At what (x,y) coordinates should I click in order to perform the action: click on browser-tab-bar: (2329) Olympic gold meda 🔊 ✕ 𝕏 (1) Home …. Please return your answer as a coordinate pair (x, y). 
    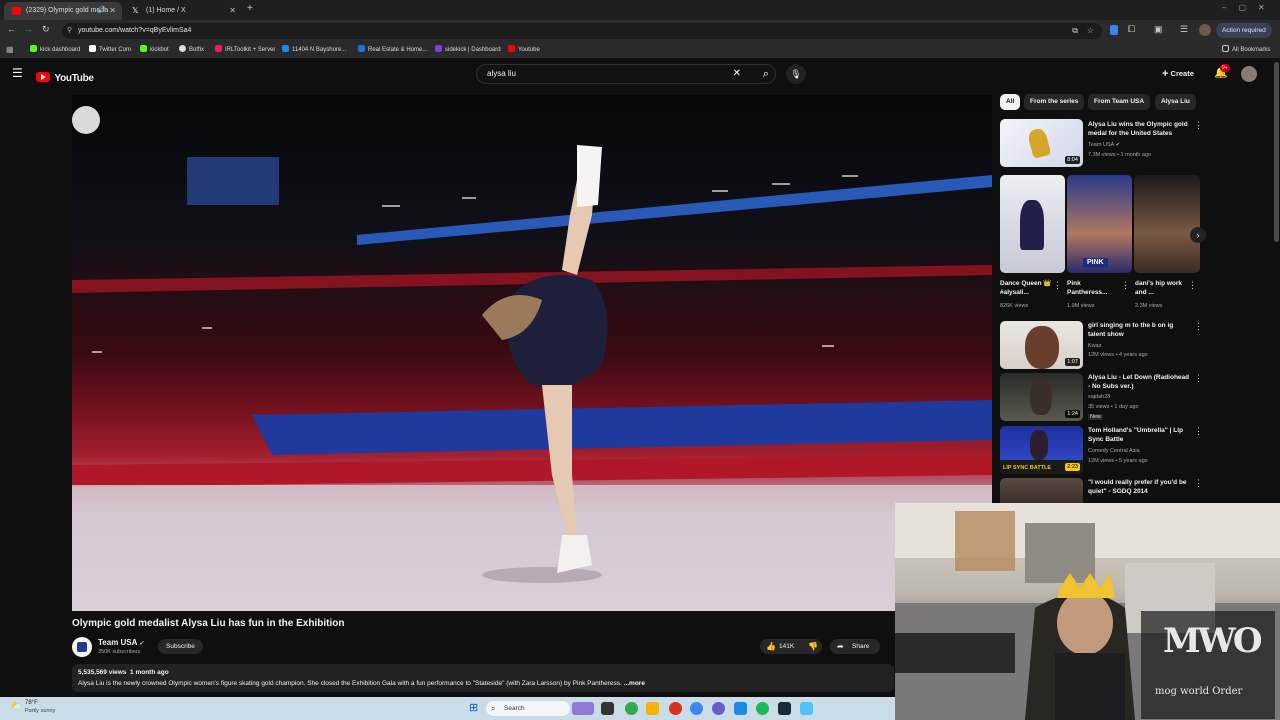
    Looking at the image, I should click on (640, 10).